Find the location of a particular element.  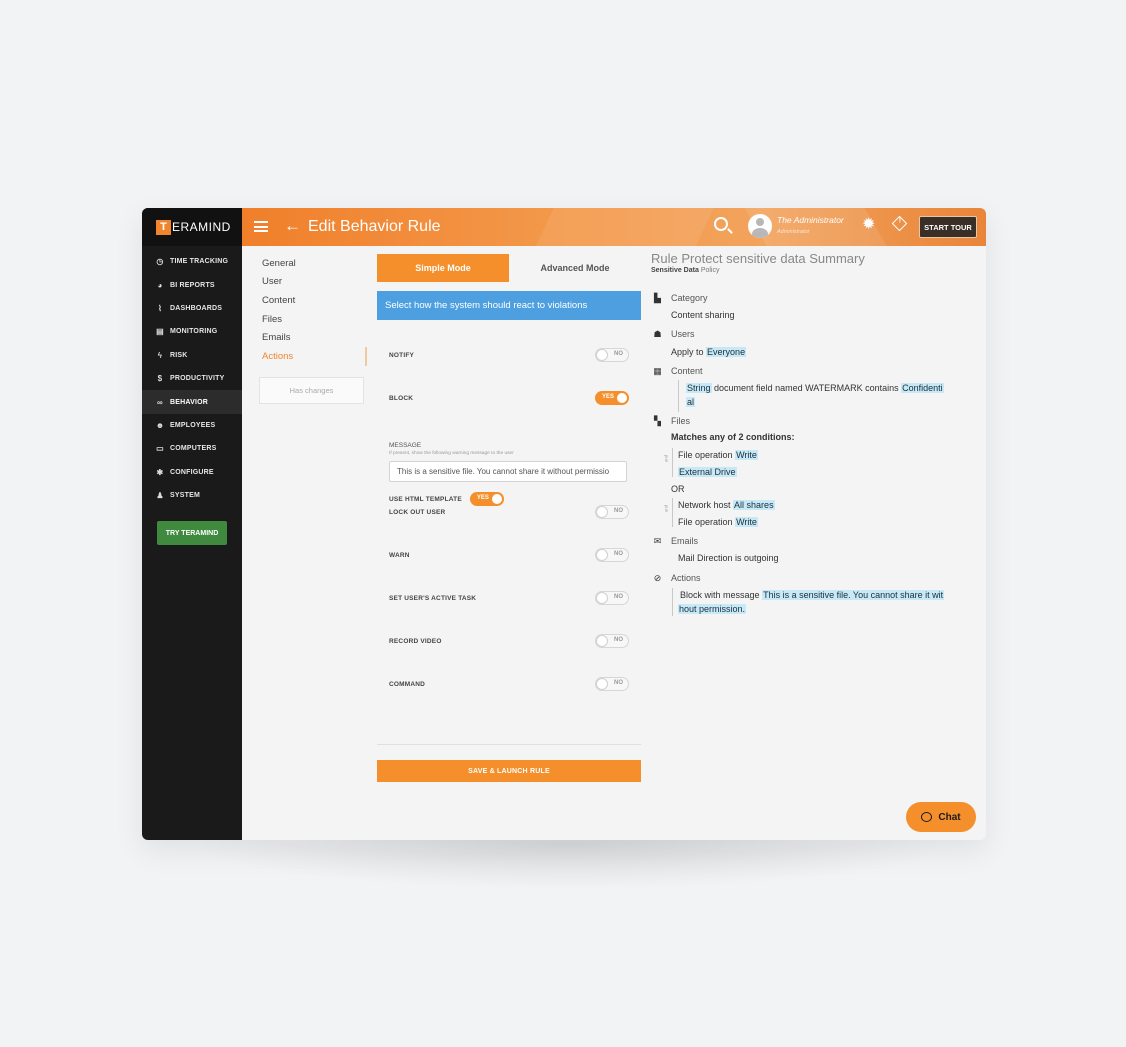

file-icon: ▚ is located at coordinates (657, 420).